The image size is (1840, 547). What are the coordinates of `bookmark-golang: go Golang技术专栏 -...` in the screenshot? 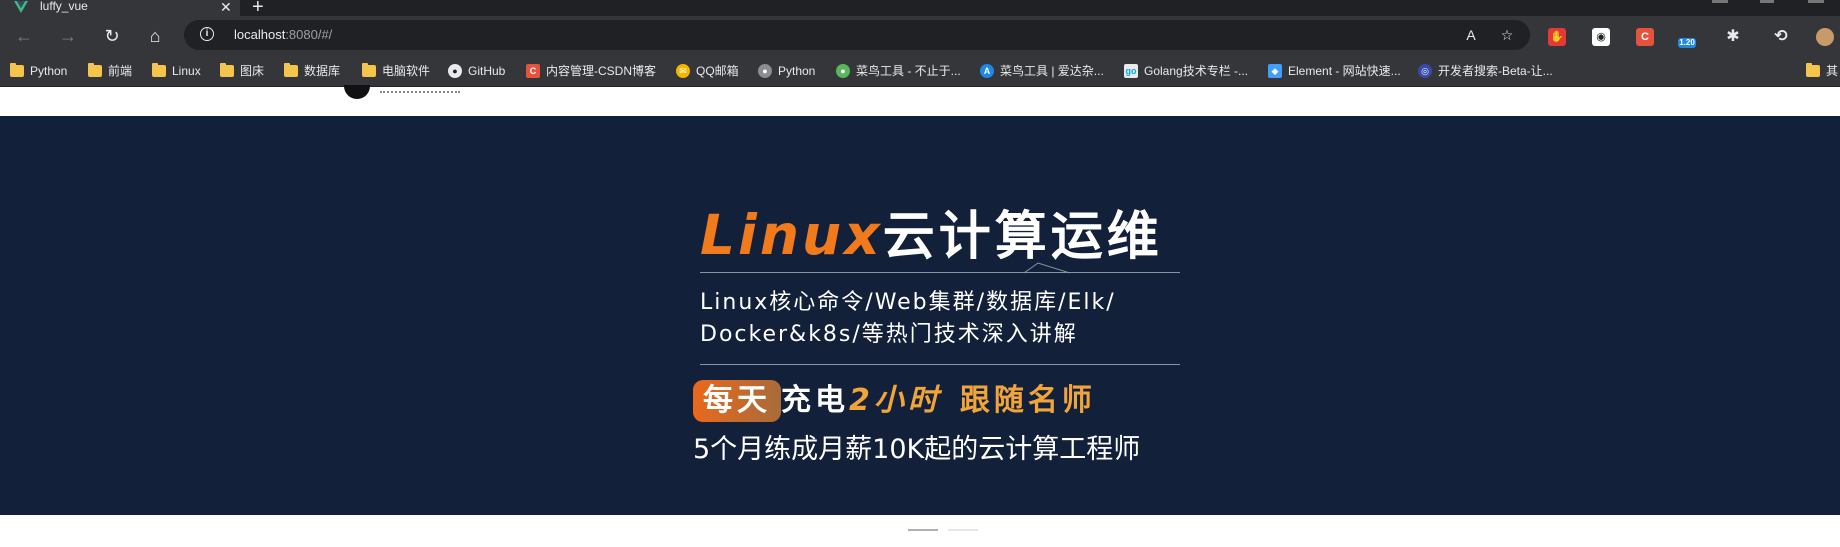 It's located at (1186, 71).